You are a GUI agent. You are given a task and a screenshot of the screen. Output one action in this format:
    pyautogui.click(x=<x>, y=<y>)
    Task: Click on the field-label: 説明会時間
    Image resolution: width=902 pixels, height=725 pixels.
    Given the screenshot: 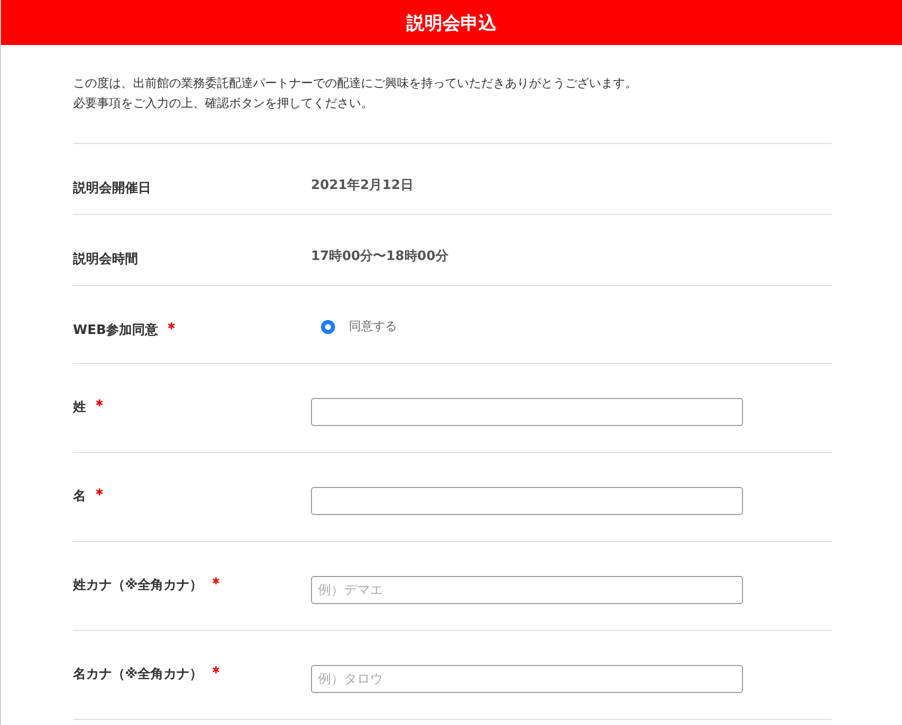 What is the action you would take?
    pyautogui.click(x=105, y=259)
    